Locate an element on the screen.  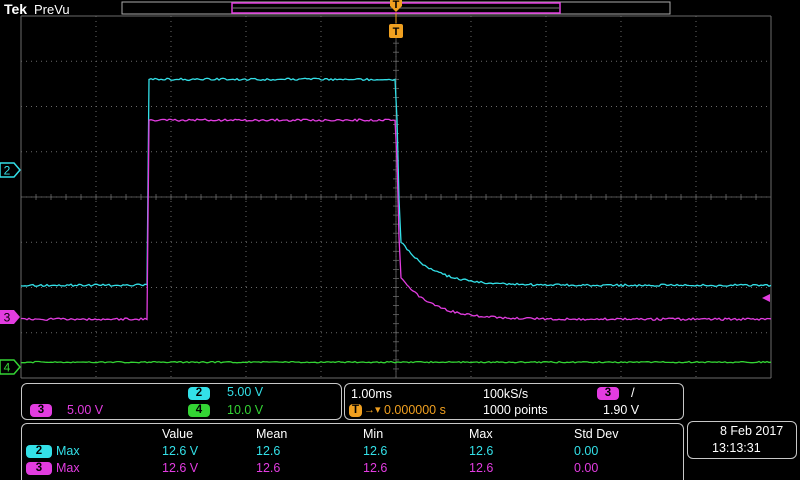
acquisition-mode: PreVu is located at coordinates (52, 10).